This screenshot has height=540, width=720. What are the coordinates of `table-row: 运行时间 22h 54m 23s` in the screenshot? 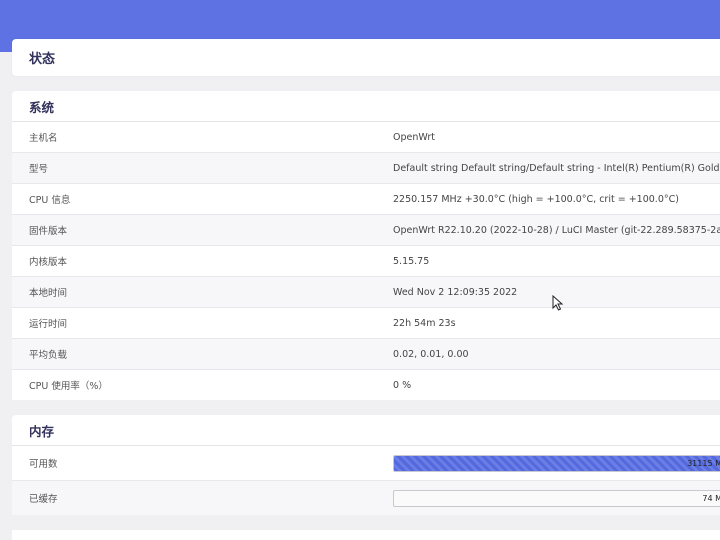 It's located at (366, 323).